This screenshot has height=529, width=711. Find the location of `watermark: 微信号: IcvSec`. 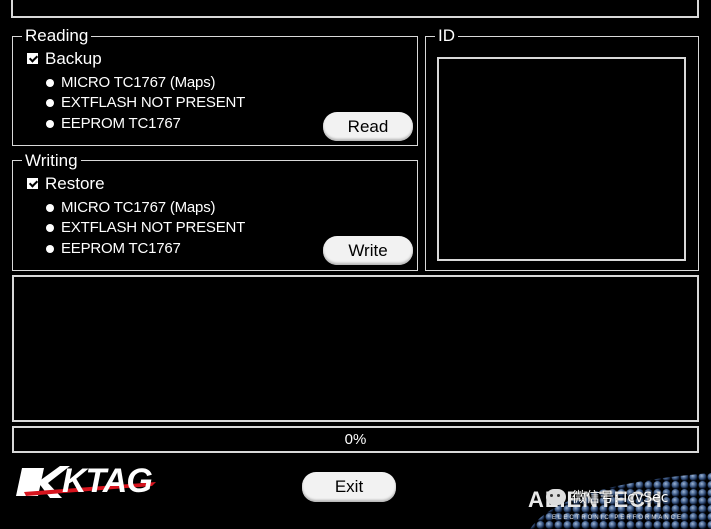

watermark: 微信号: IcvSec is located at coordinates (607, 497).